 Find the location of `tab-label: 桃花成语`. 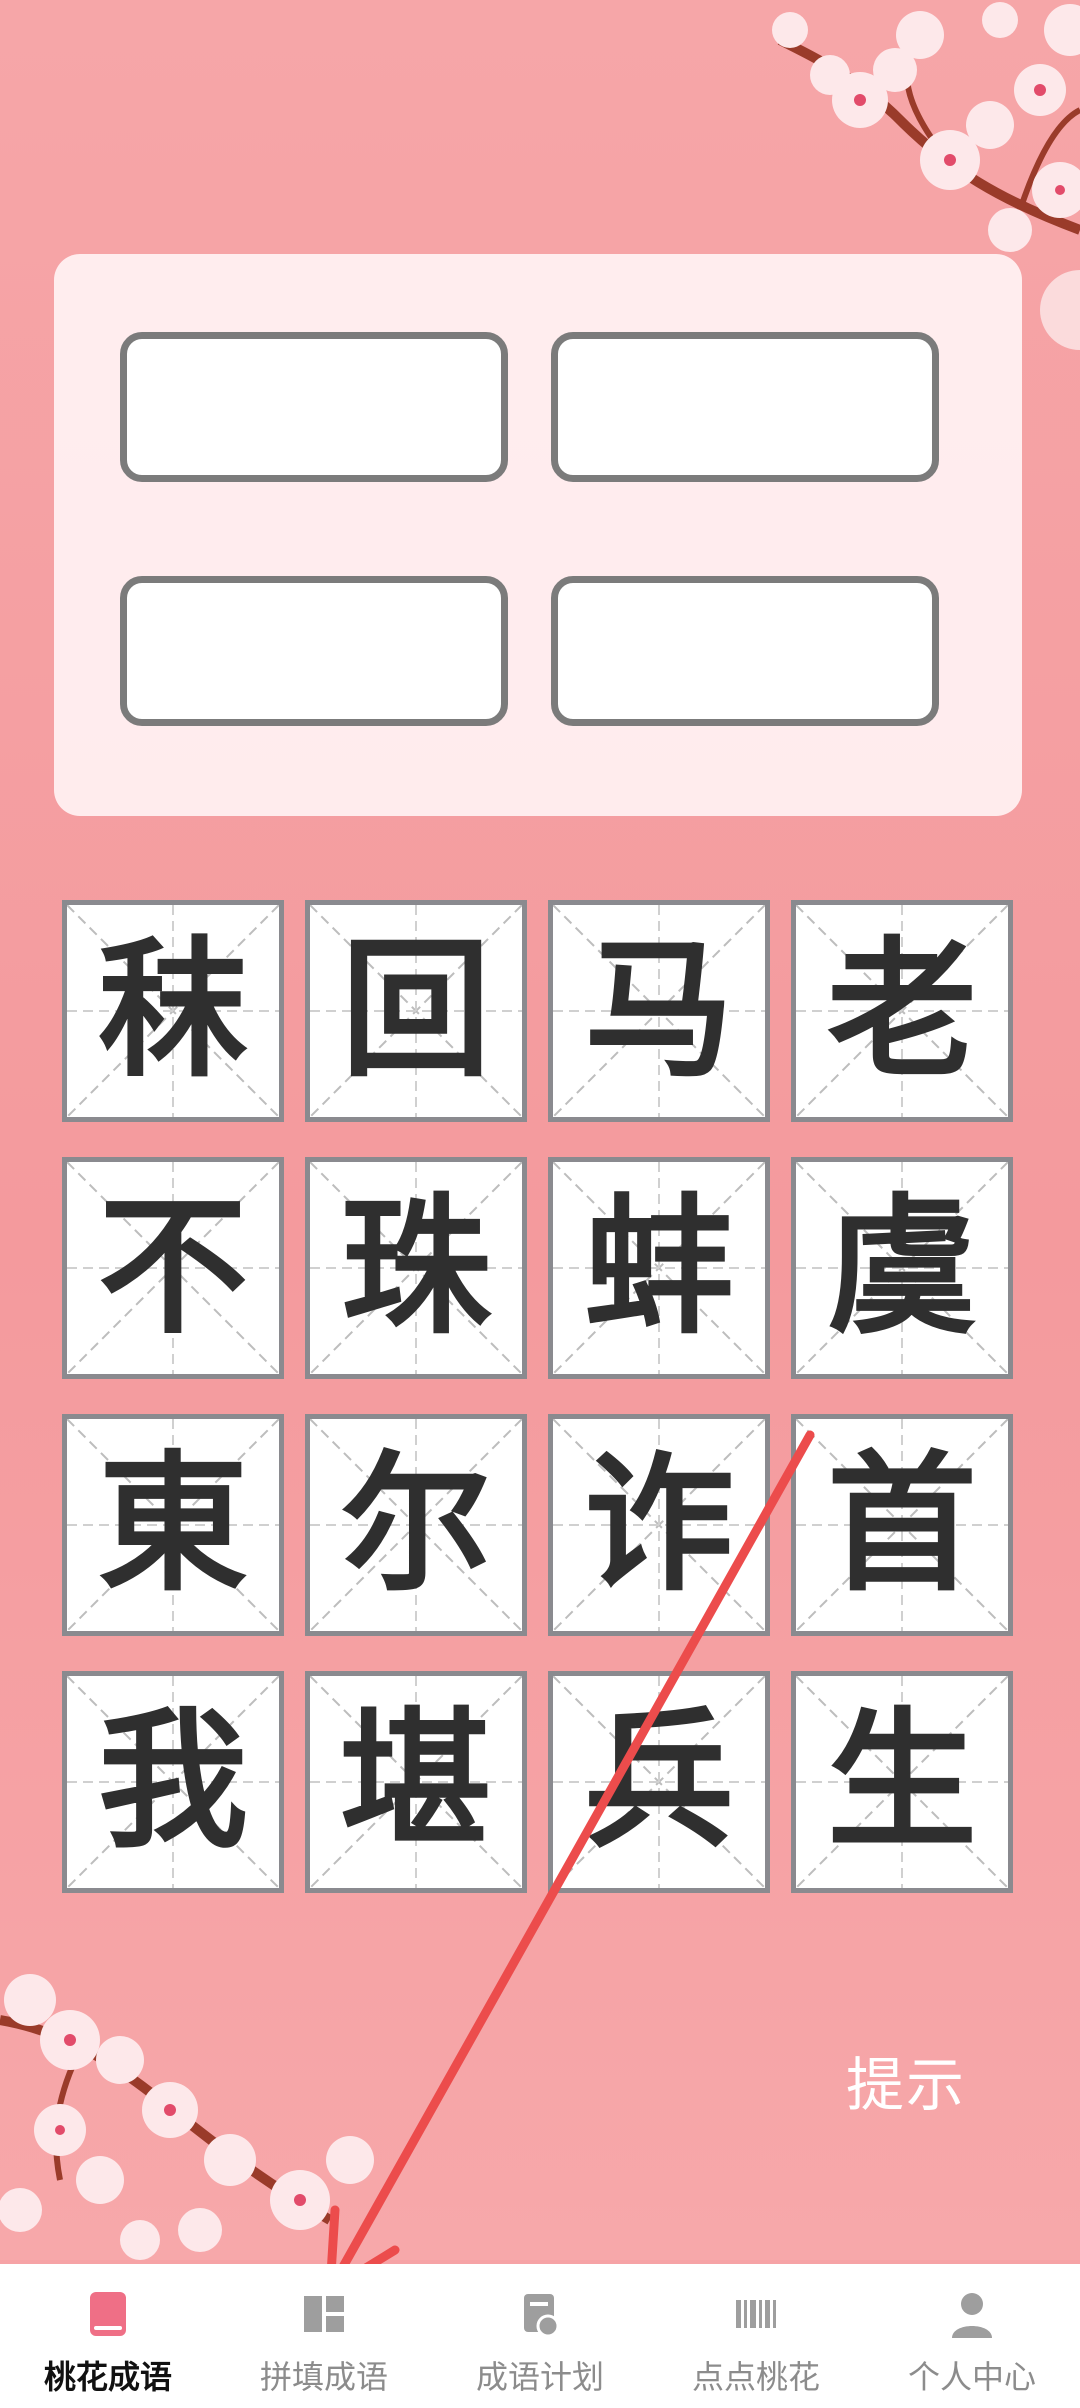

tab-label: 桃花成语 is located at coordinates (107, 2377).